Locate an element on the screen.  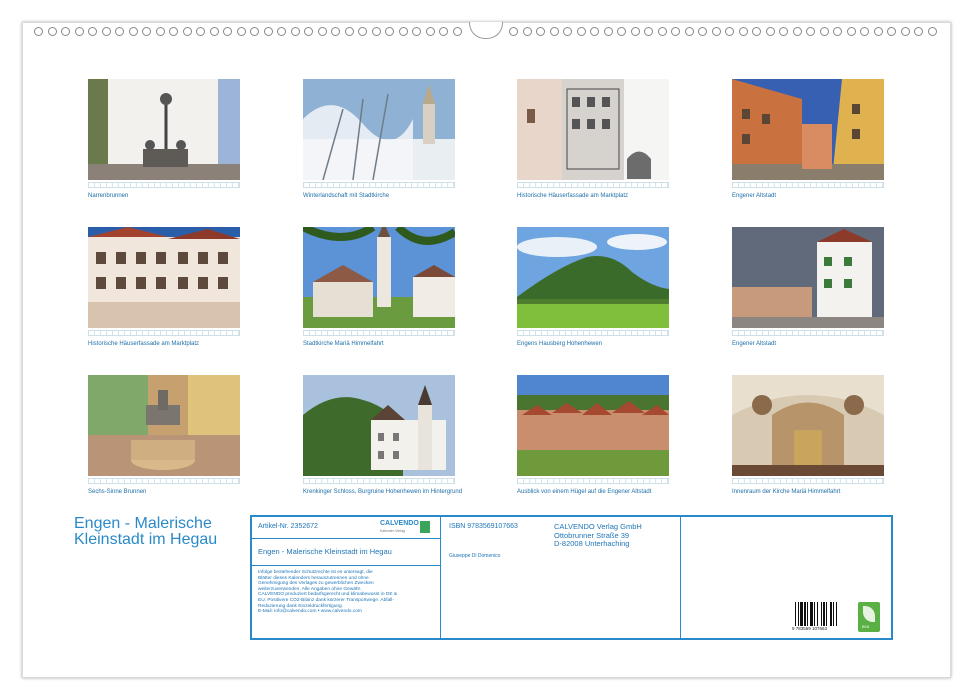
photo-caption: Narrenbrunnen is located at coordinates (108, 196).